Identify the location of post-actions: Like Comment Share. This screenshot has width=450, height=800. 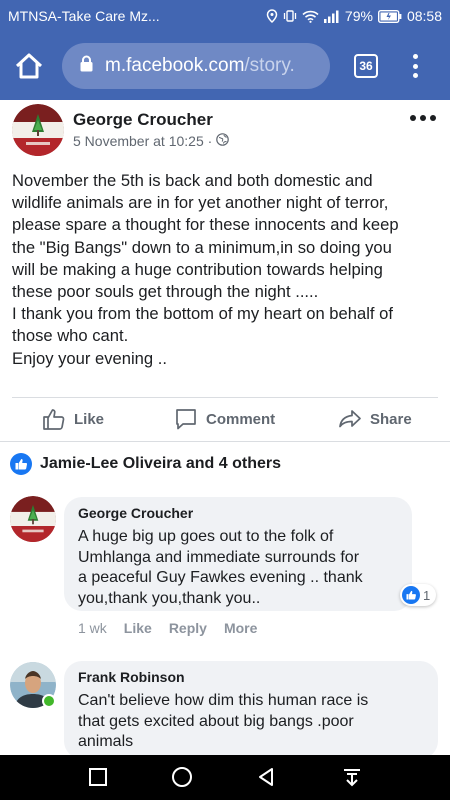
(225, 419).